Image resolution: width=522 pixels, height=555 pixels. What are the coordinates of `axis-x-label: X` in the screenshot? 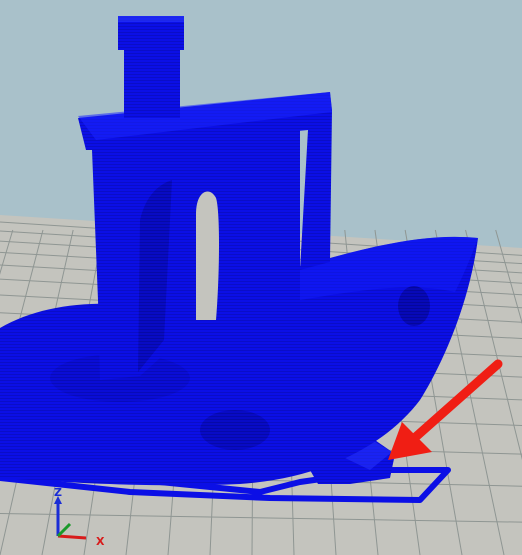 It's located at (100, 541).